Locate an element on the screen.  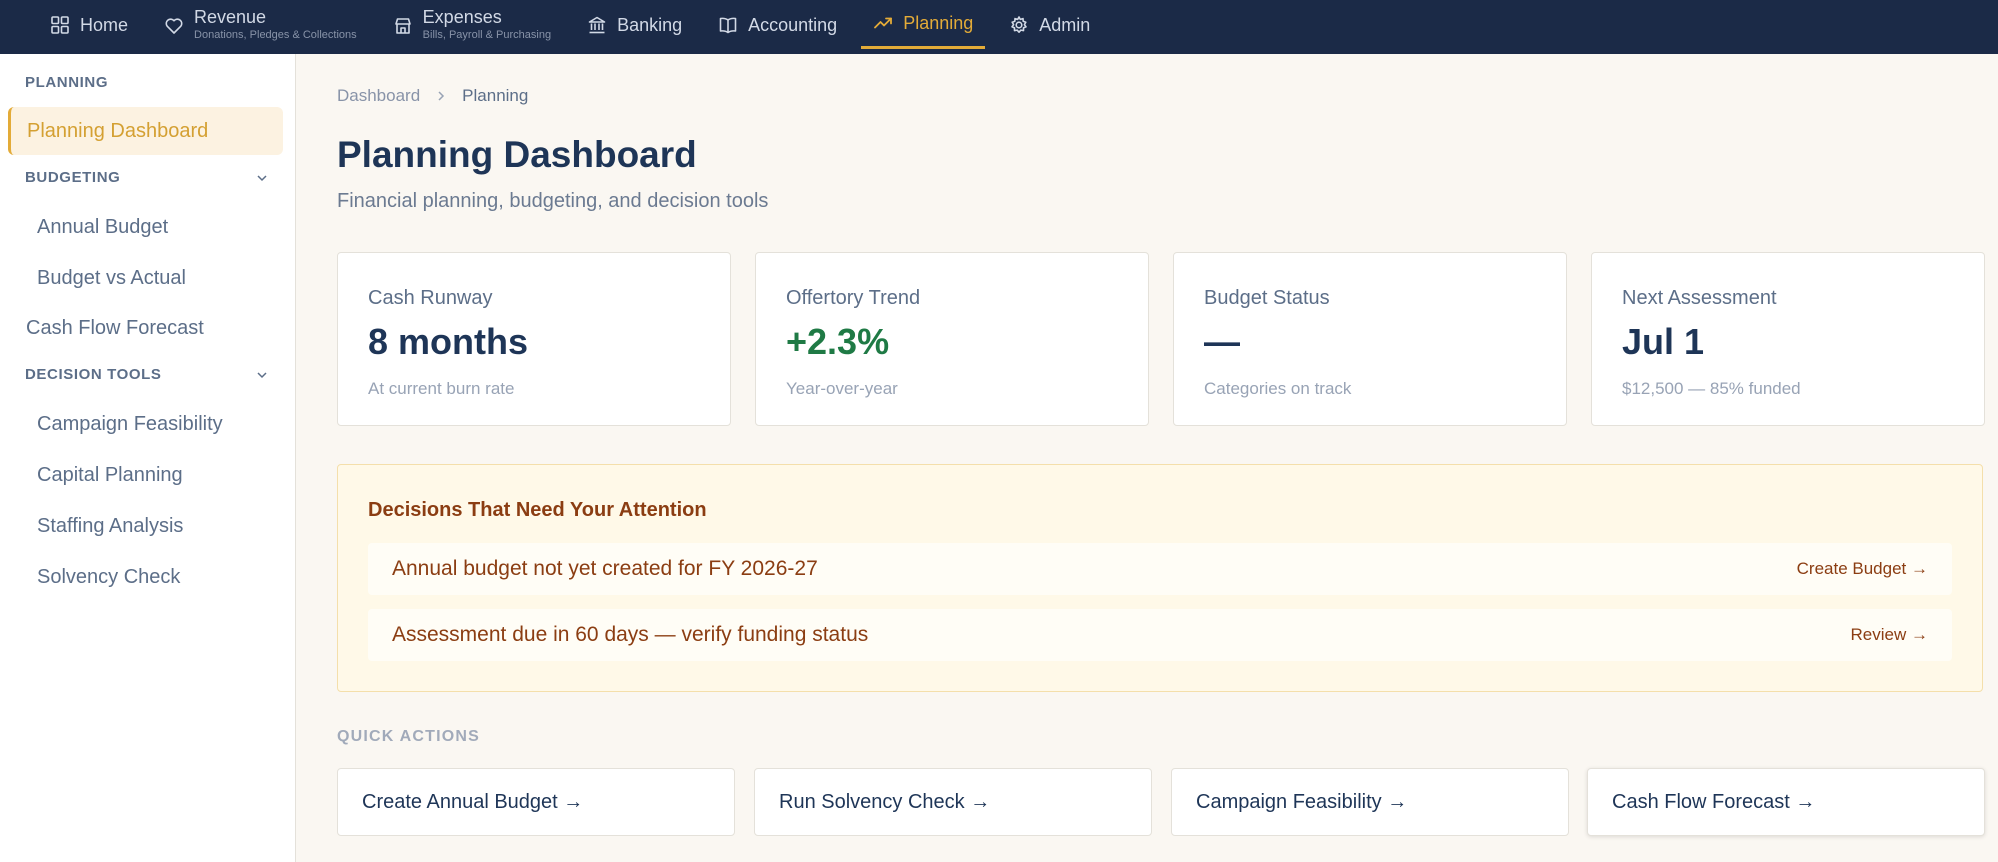
metric-label: Offertory Trend is located at coordinates (853, 298).